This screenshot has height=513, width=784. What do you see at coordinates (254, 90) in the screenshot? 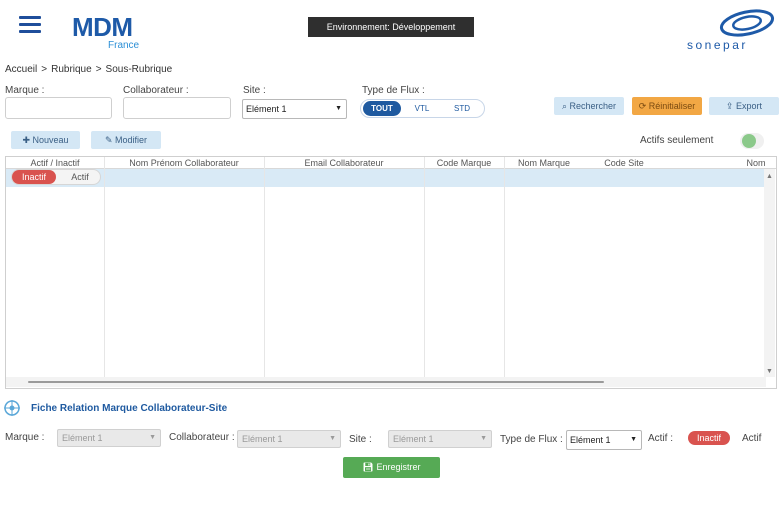
I see `site-filter-label: Site :` at bounding box center [254, 90].